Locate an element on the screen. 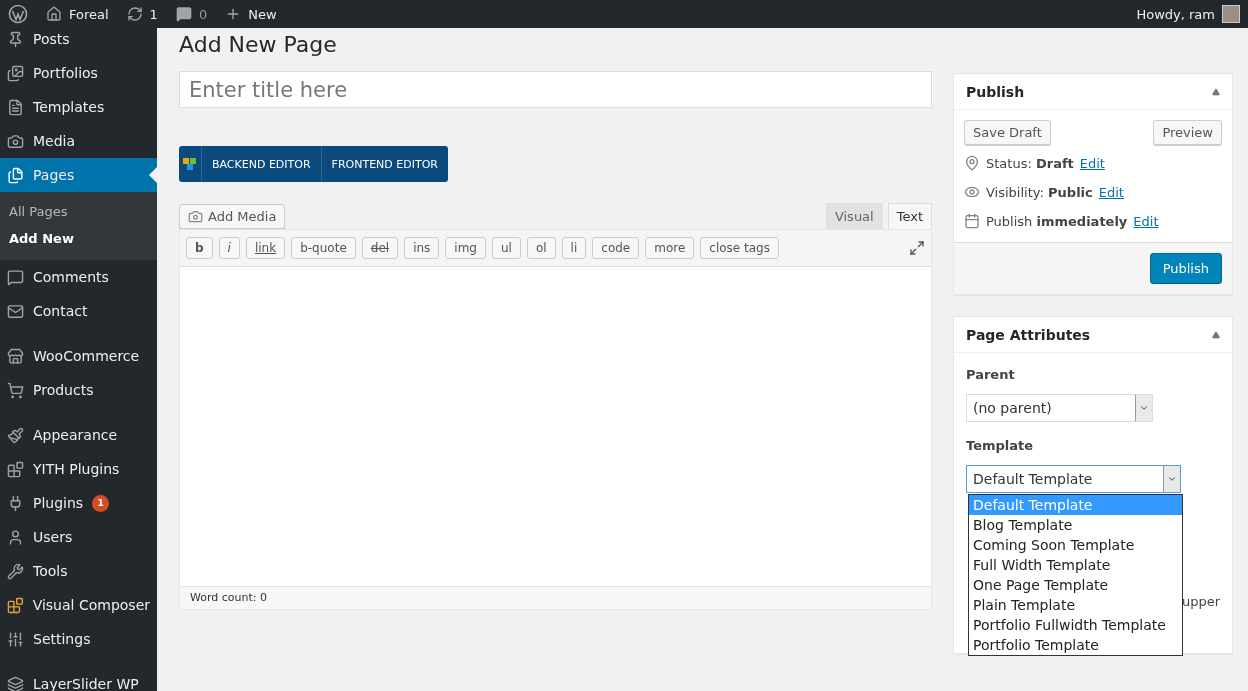 Image resolution: width=1248 pixels, height=691 pixels. editor-mode-button: FRONTEND EDITOR is located at coordinates (384, 164).